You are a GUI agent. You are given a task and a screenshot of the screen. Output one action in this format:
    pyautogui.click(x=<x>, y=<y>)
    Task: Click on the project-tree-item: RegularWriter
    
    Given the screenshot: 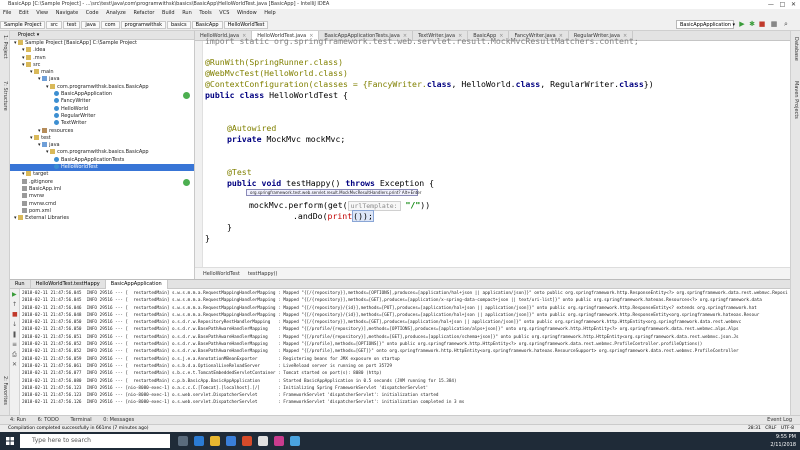 What is the action you would take?
    pyautogui.click(x=102, y=116)
    